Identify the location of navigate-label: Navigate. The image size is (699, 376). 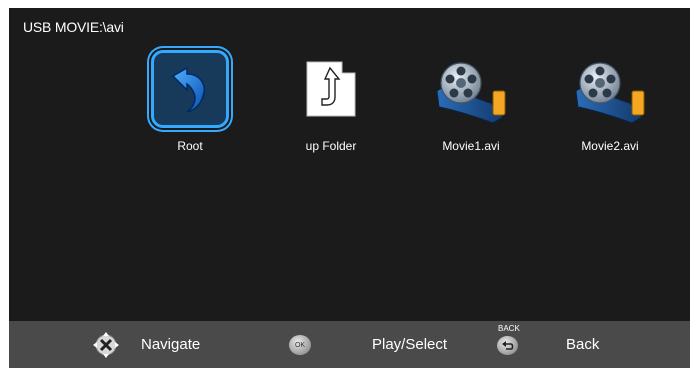
(171, 344).